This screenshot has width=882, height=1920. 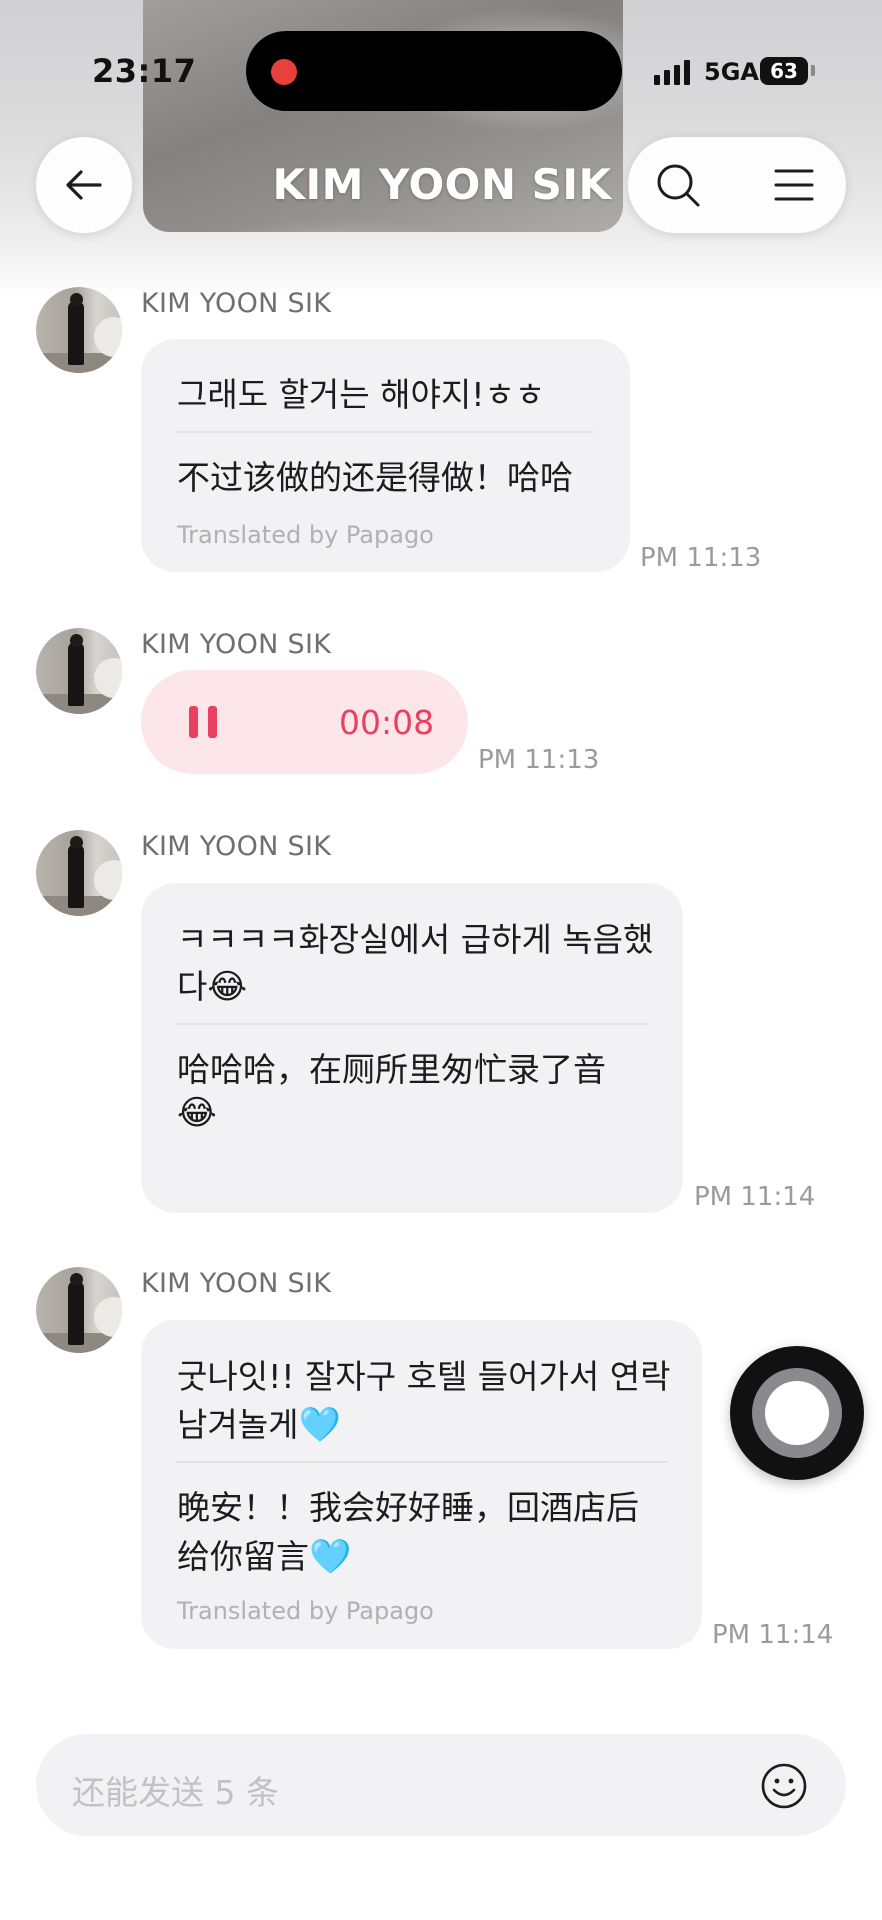 What do you see at coordinates (391, 1069) in the screenshot?
I see `translated-text: 哈哈哈，在厕所里匆忙录了音` at bounding box center [391, 1069].